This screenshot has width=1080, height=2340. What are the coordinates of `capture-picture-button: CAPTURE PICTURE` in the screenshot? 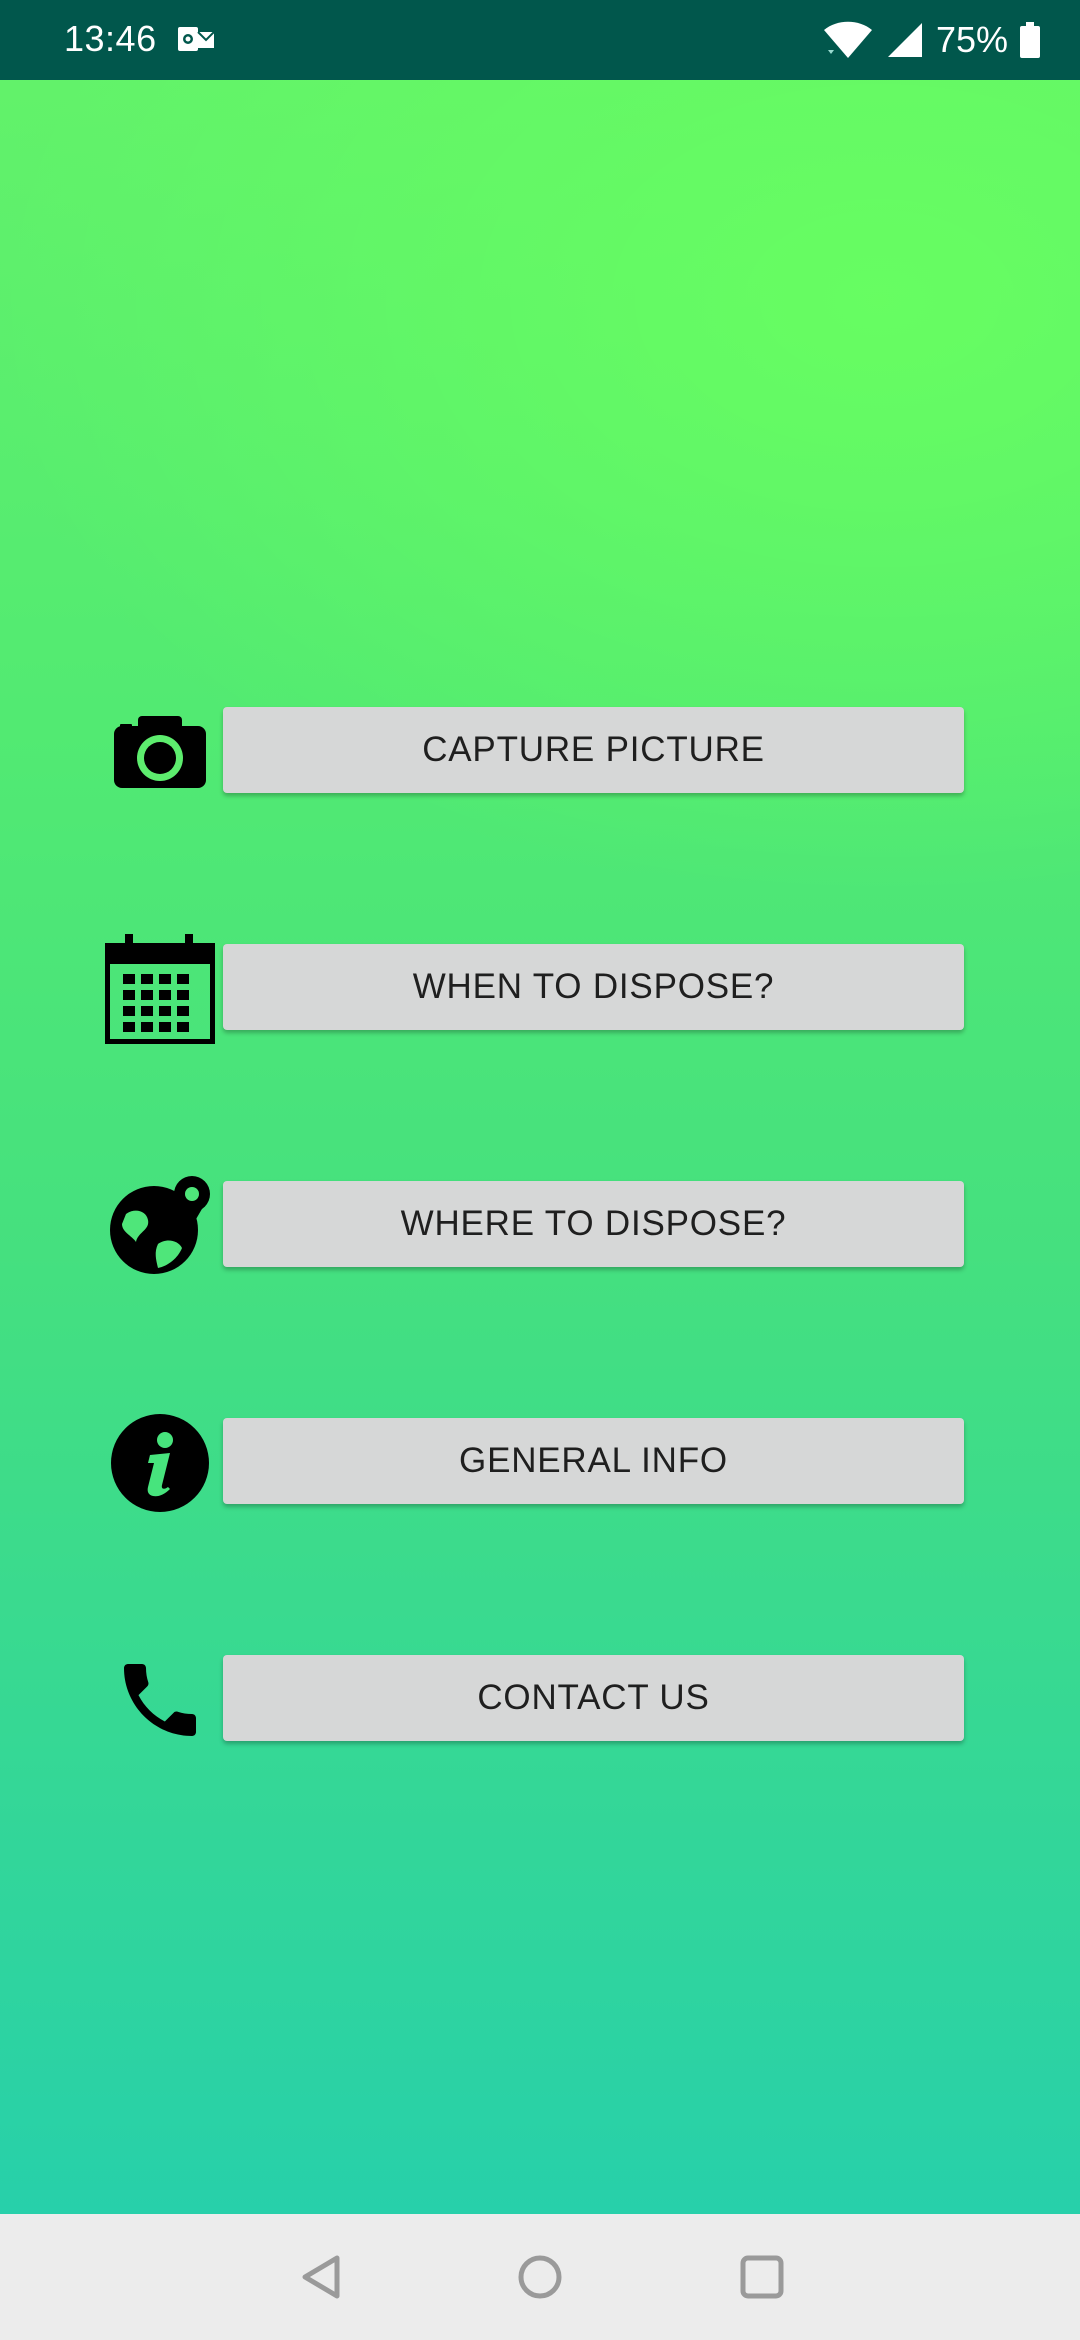 It's located at (593, 750).